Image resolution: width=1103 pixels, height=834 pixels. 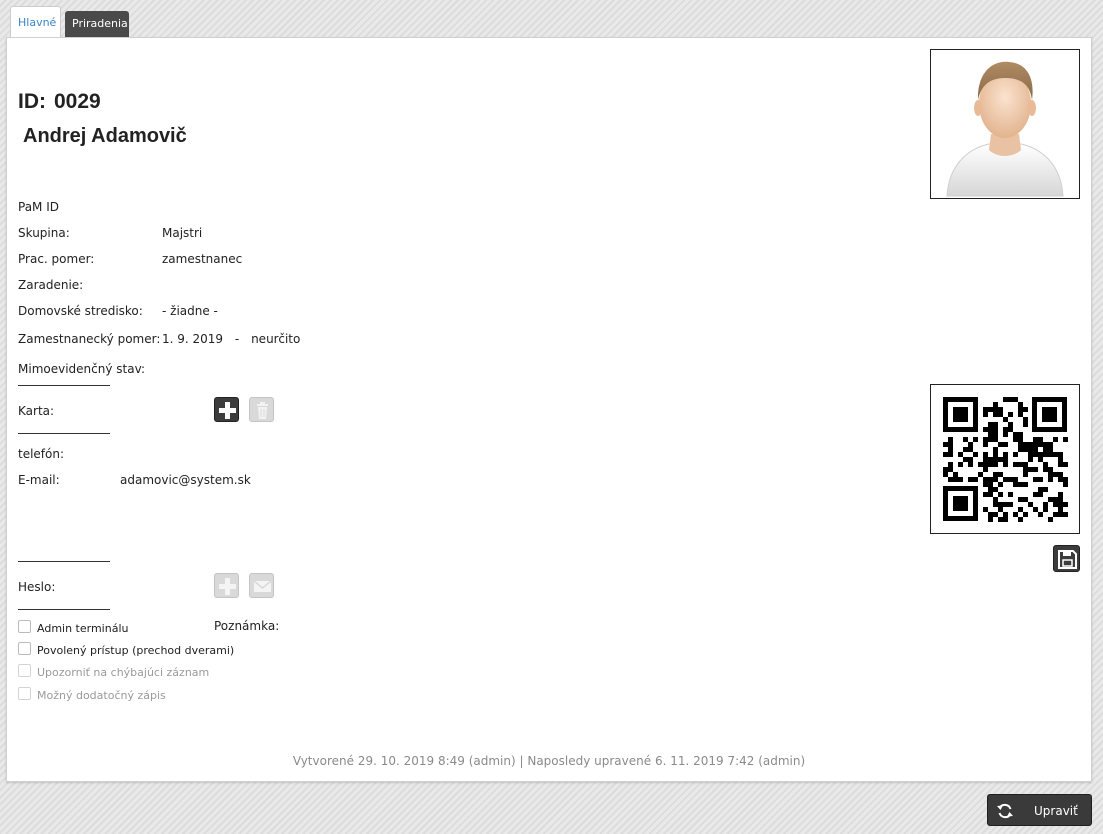 I want to click on delete-card-button, so click(x=261, y=409).